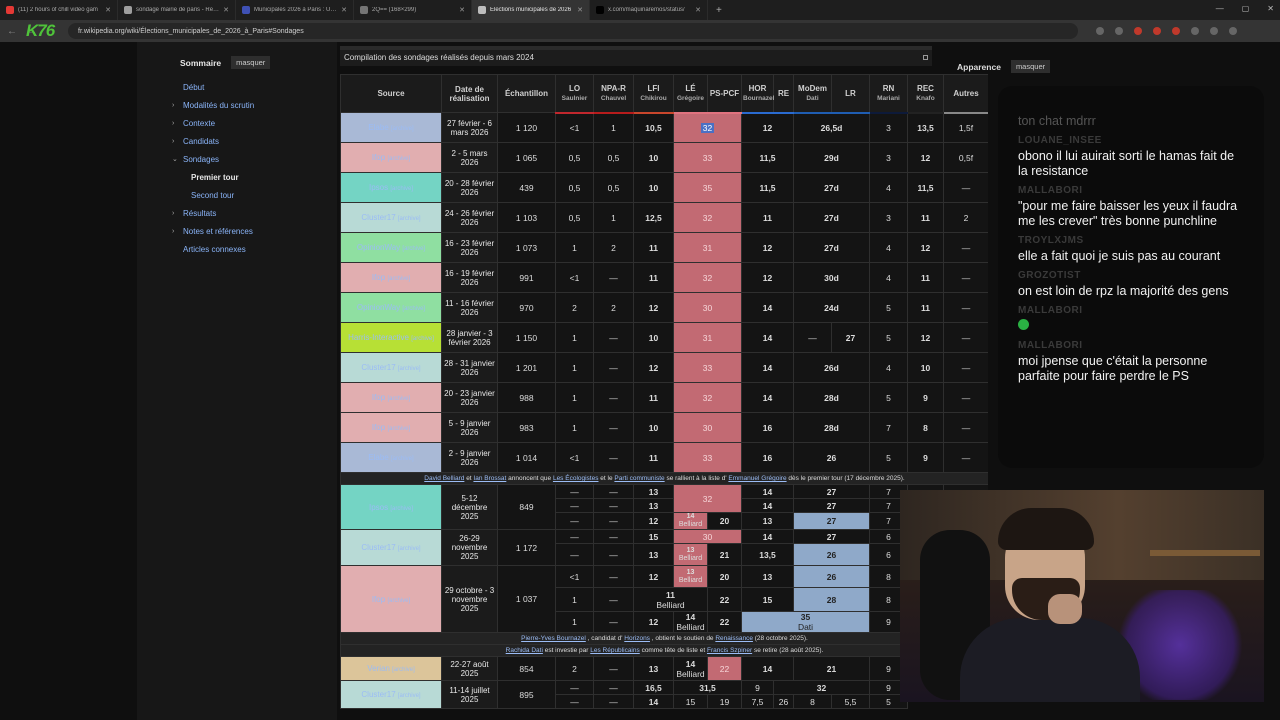  What do you see at coordinates (690, 94) in the screenshot?
I see `col-header-party: LÉ Grégoire` at bounding box center [690, 94].